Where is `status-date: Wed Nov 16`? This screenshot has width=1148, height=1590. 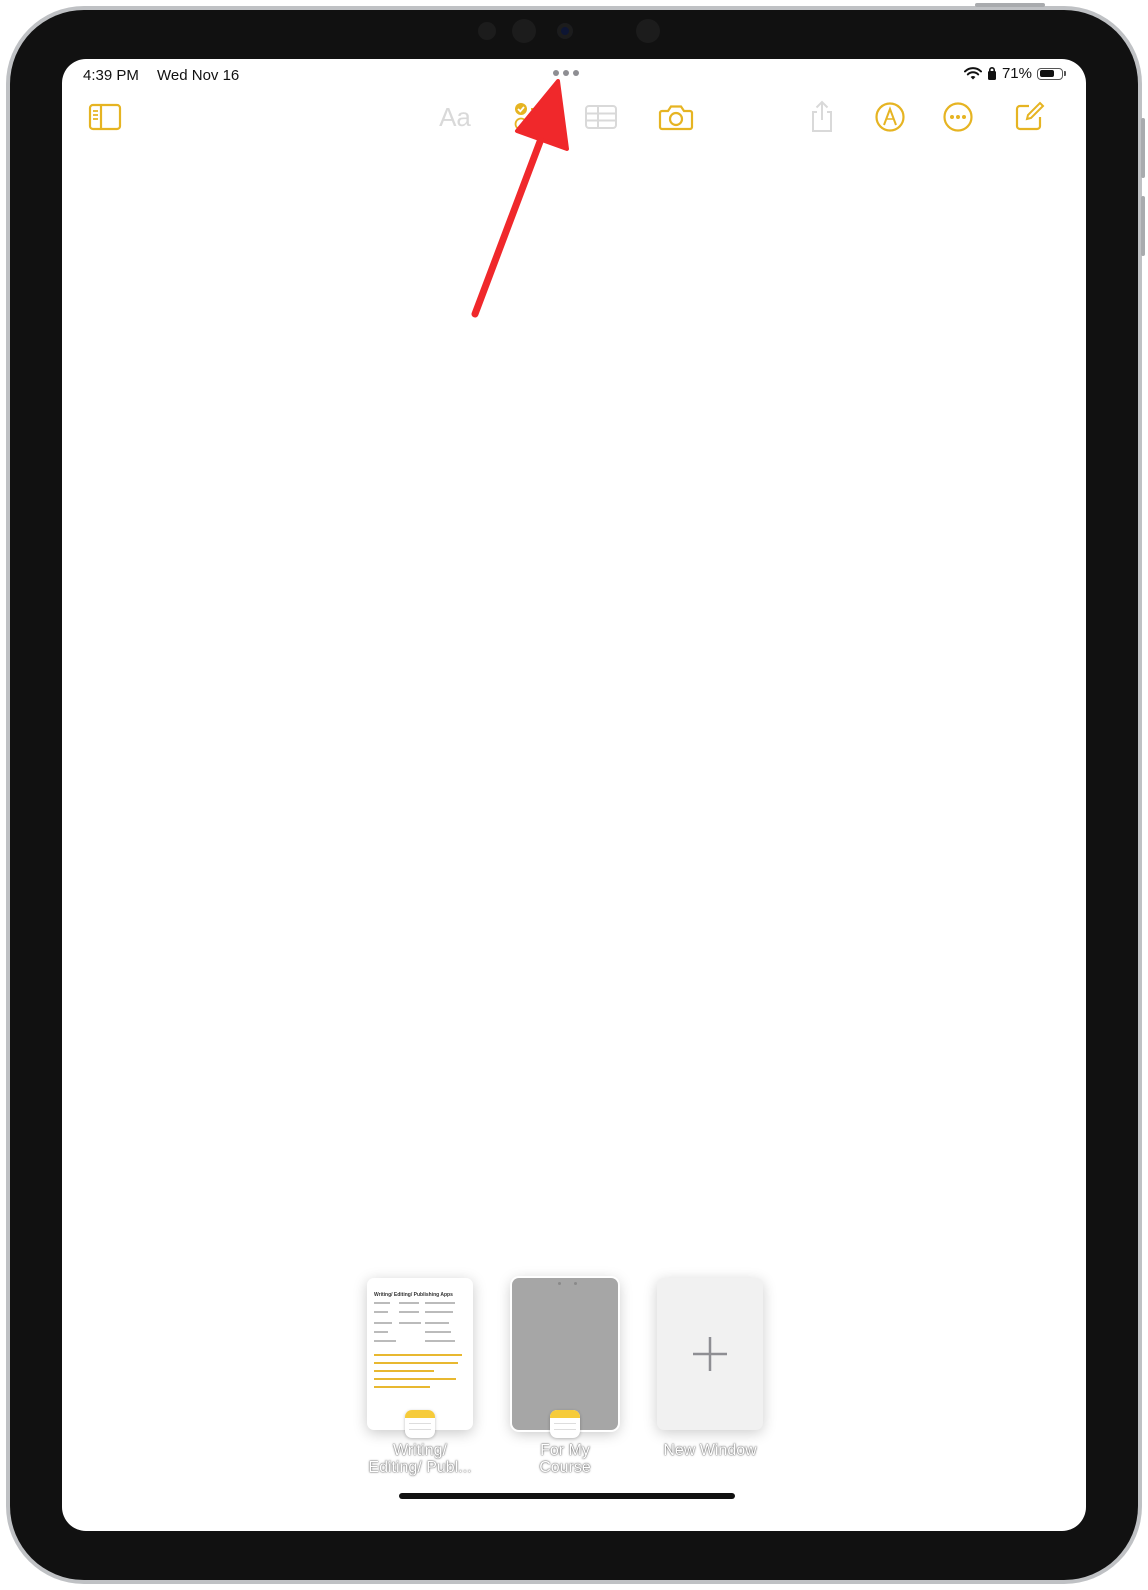
status-date: Wed Nov 16 is located at coordinates (198, 75).